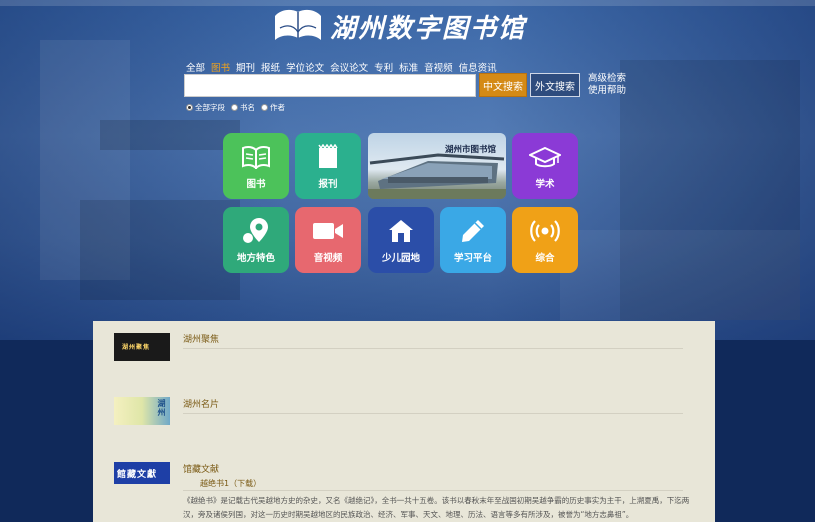 The width and height of the screenshot is (815, 522). I want to click on nav-item-journals: 期刊, so click(245, 67).